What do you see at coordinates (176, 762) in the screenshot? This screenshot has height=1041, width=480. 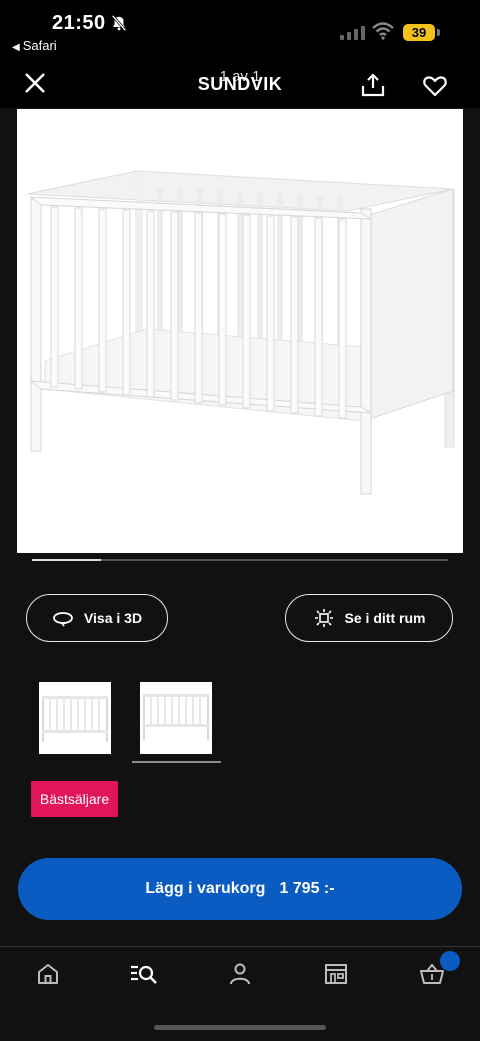 I see `thumbnail-selected-indicator` at bounding box center [176, 762].